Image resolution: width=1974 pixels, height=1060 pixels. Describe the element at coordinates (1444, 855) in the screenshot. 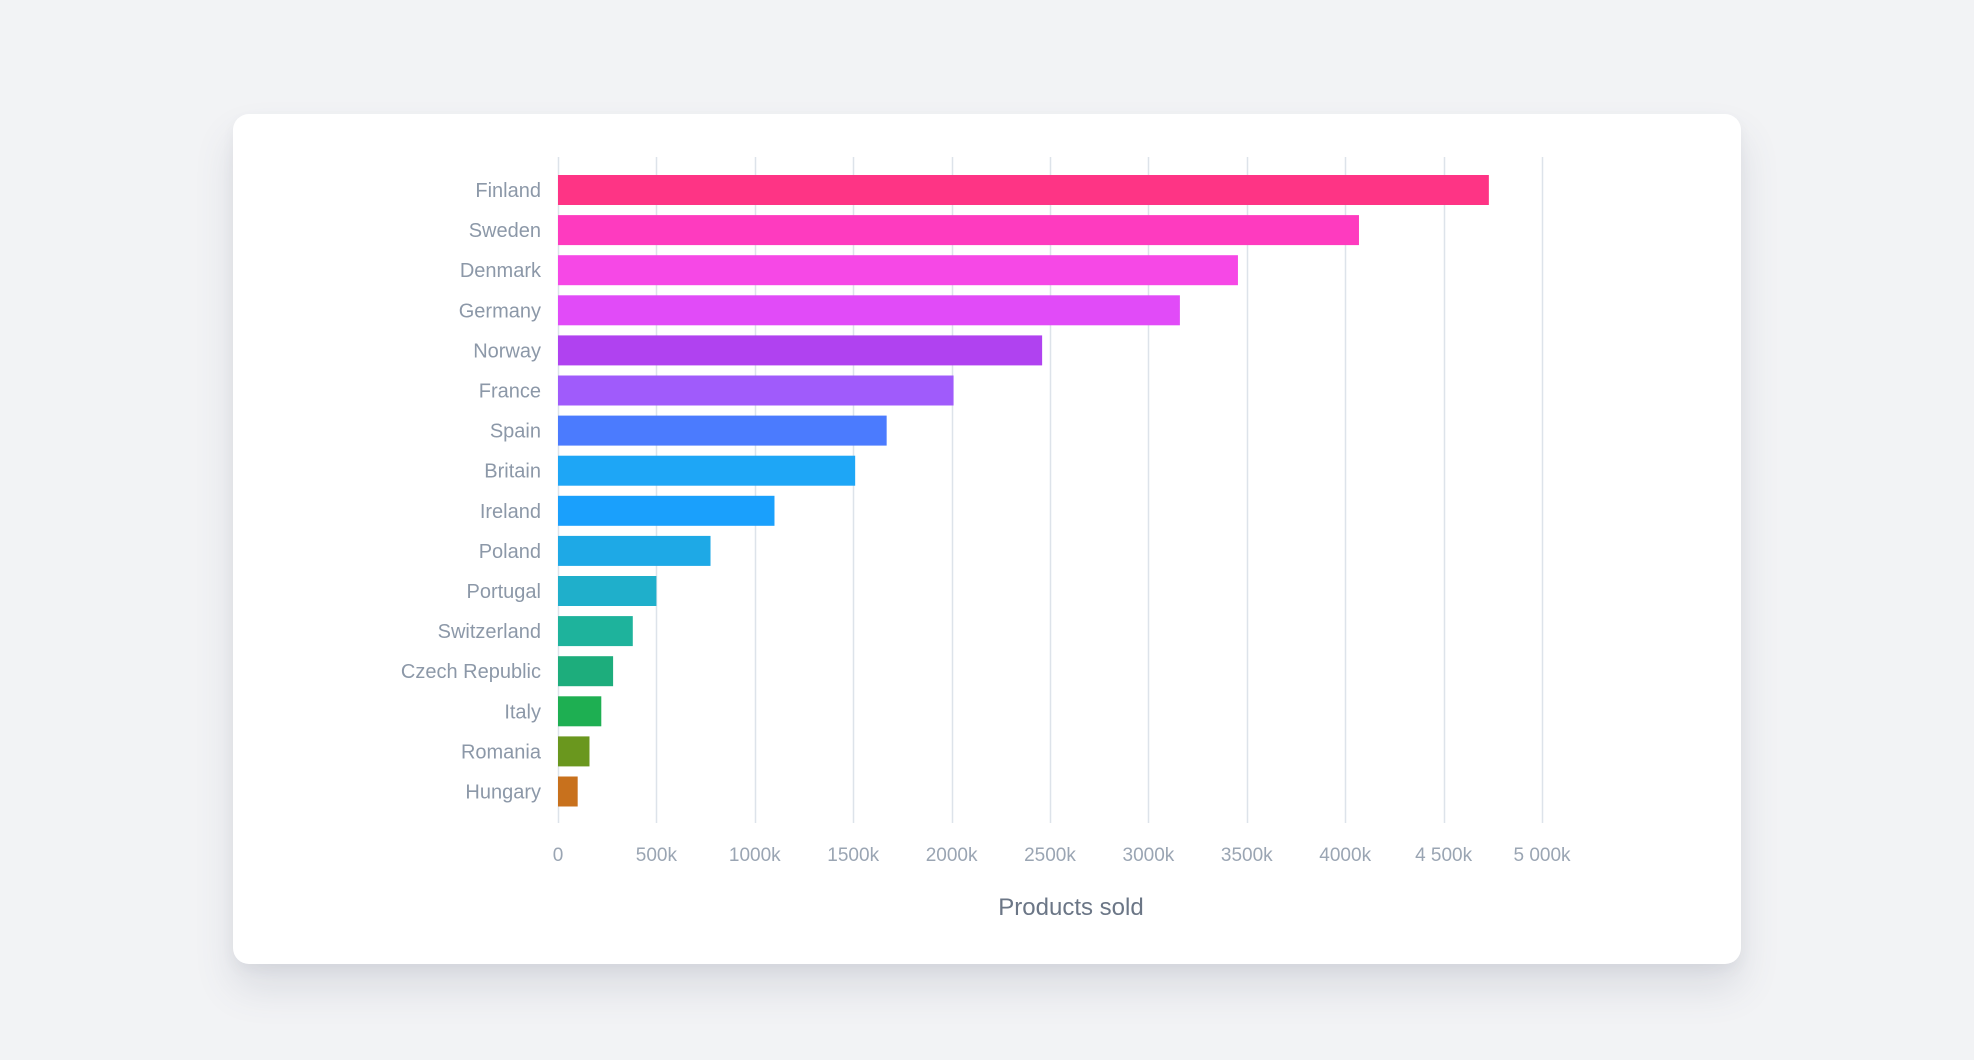

I see `x-tick-label: 4 500k` at that location.